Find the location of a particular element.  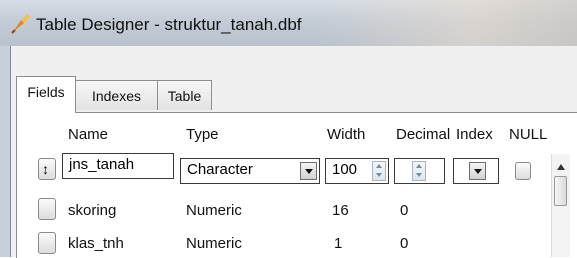

tab-fields: Fields is located at coordinates (46, 94).